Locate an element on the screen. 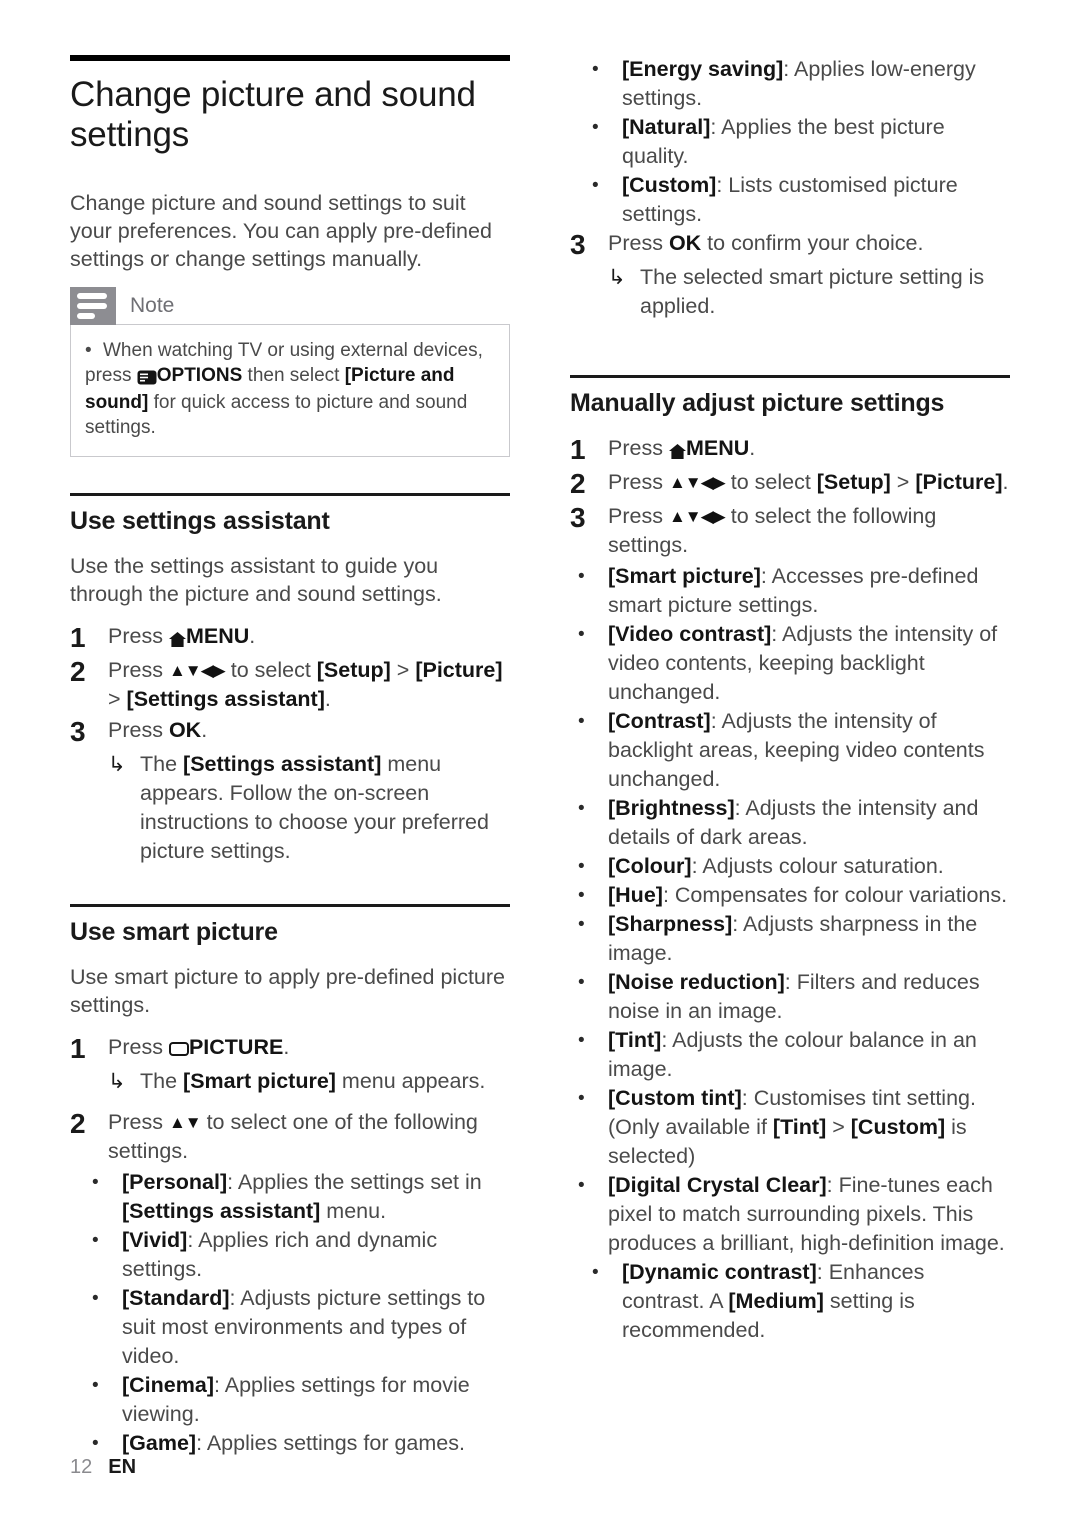 Image resolution: width=1080 pixels, height=1527 pixels. note-label: Note is located at coordinates (152, 305).